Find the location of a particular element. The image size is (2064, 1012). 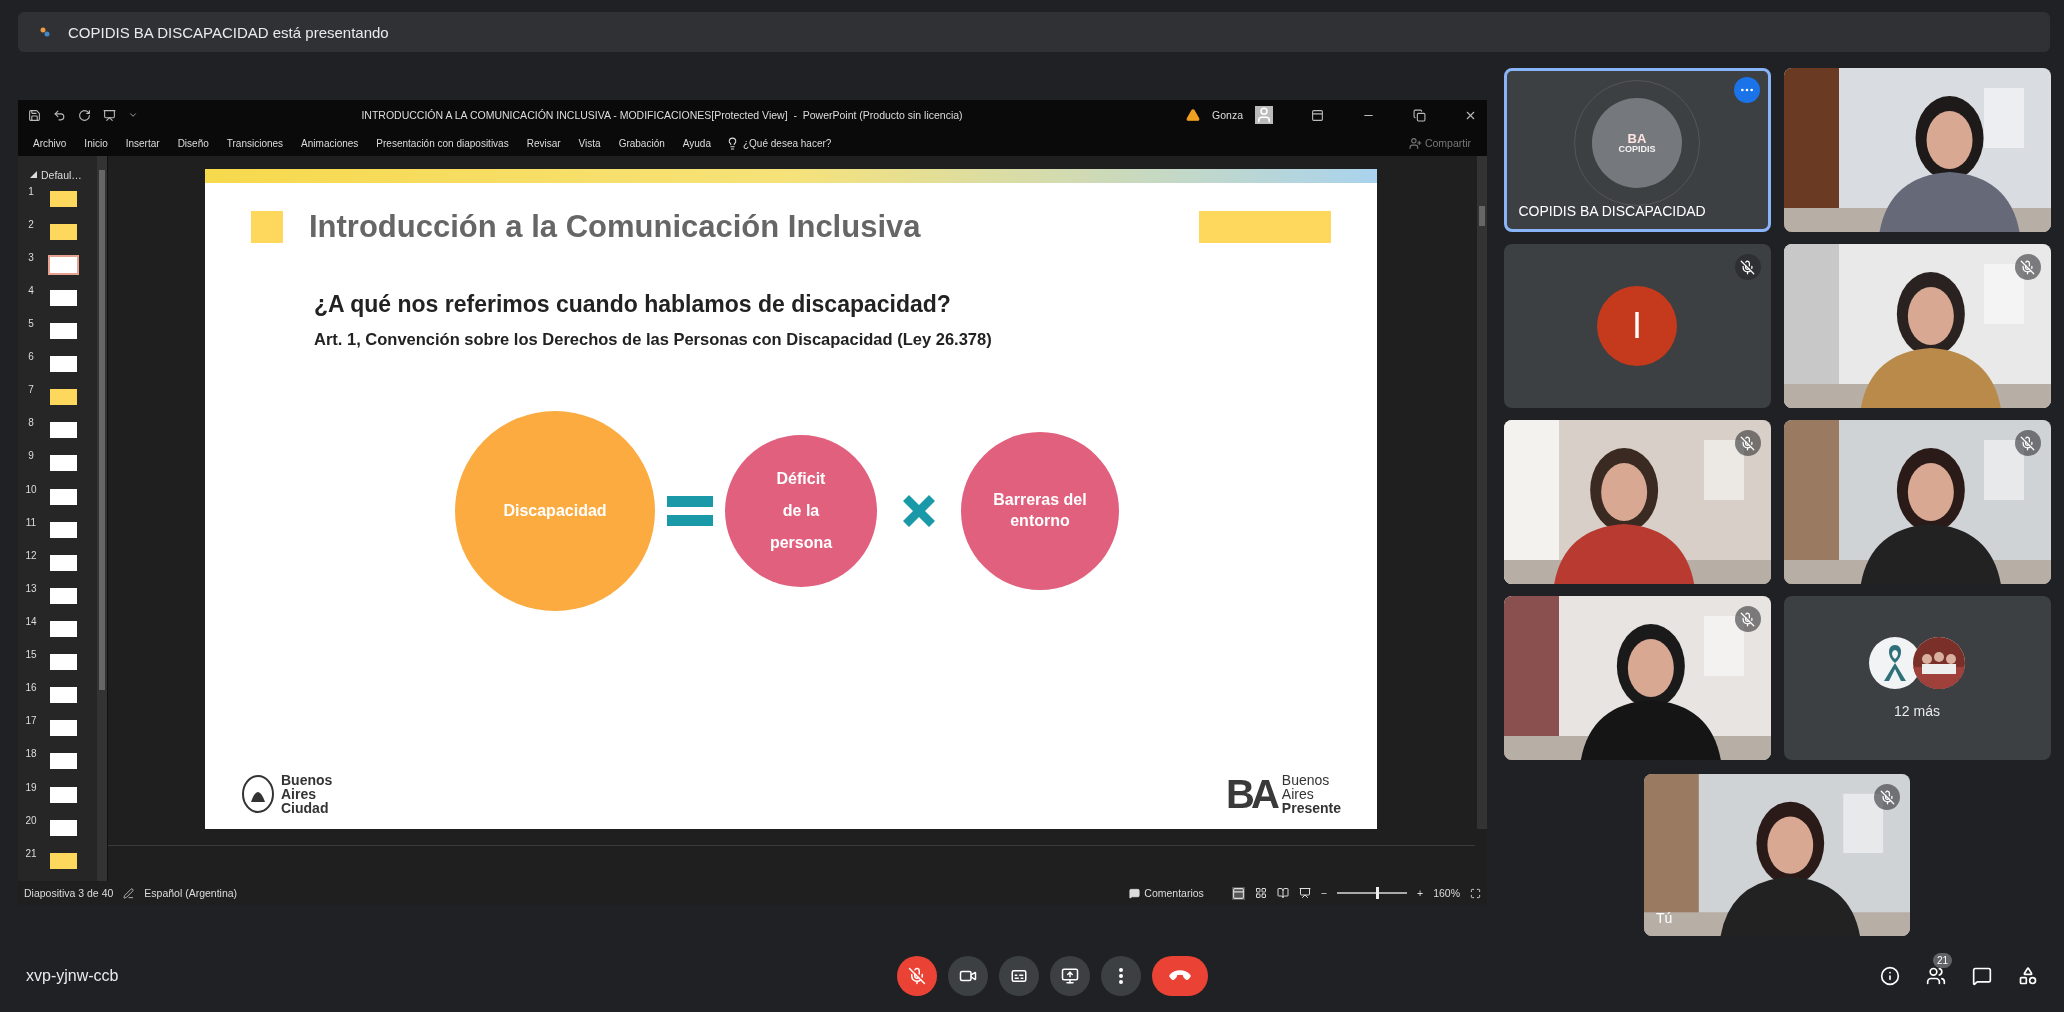

slide-question: ¿A qué nos referimos cuando hablamos de discapacidad? is located at coordinates (633, 304).